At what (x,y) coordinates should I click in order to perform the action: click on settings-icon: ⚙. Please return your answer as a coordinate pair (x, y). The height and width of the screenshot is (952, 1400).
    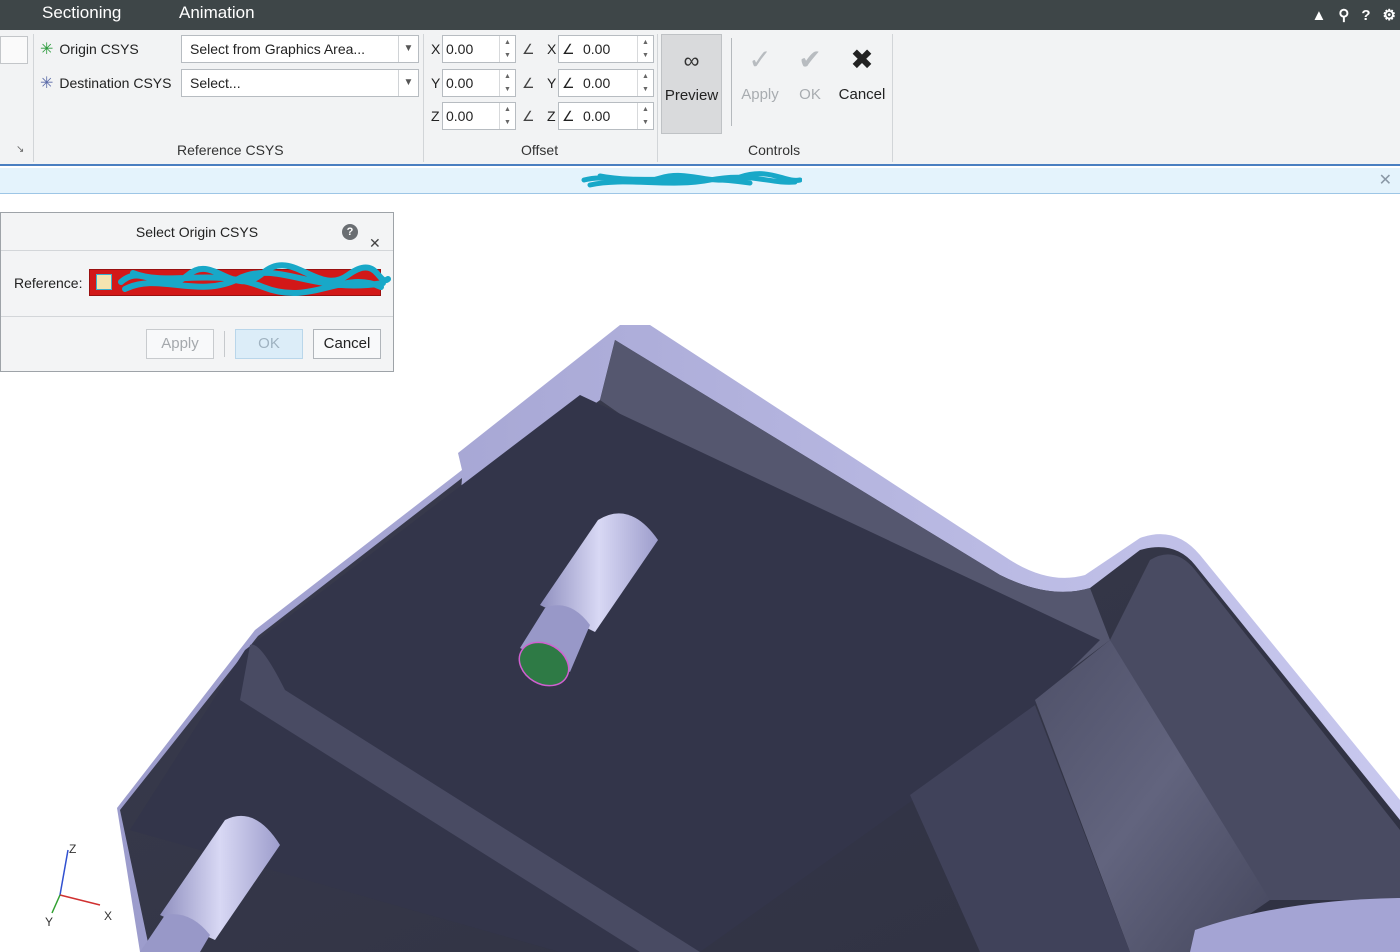
    Looking at the image, I should click on (1389, 15).